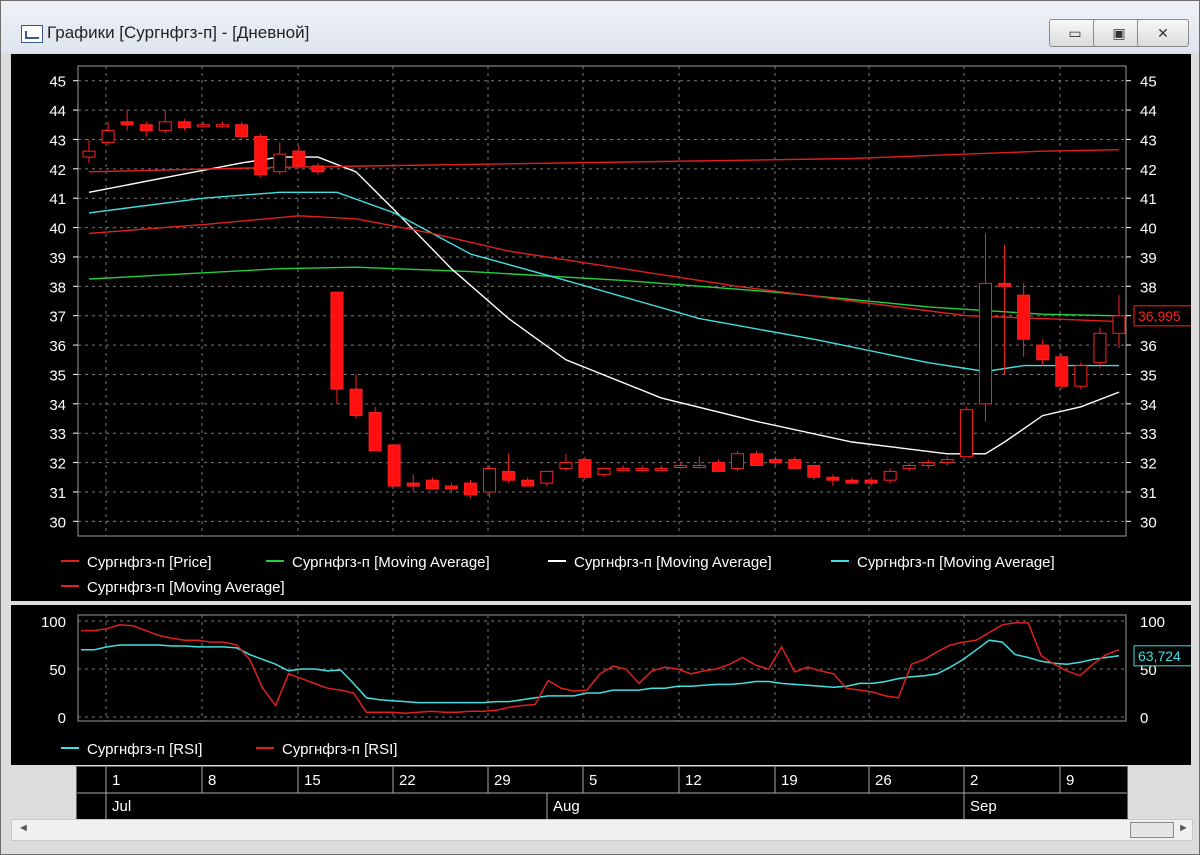  Describe the element at coordinates (1148, 464) in the screenshot. I see `price-y-tick-right: 32` at that location.